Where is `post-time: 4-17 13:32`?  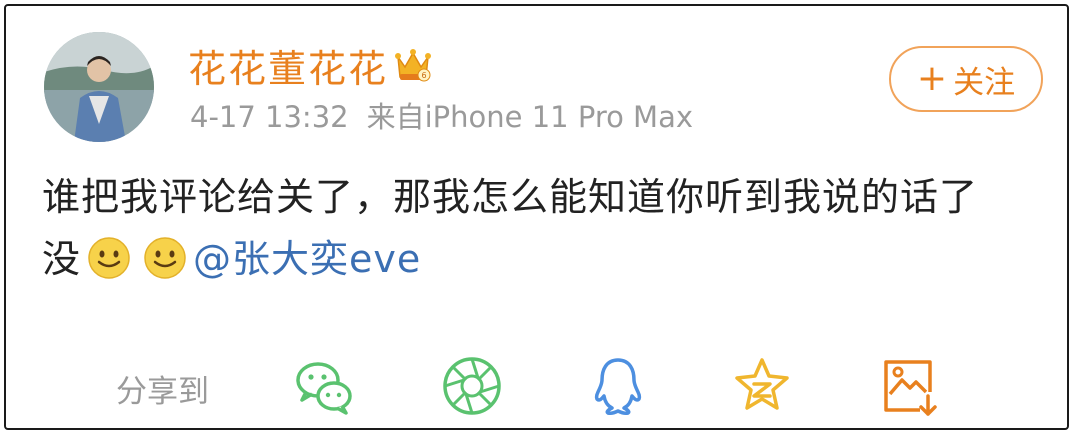 post-time: 4-17 13:32 is located at coordinates (269, 117).